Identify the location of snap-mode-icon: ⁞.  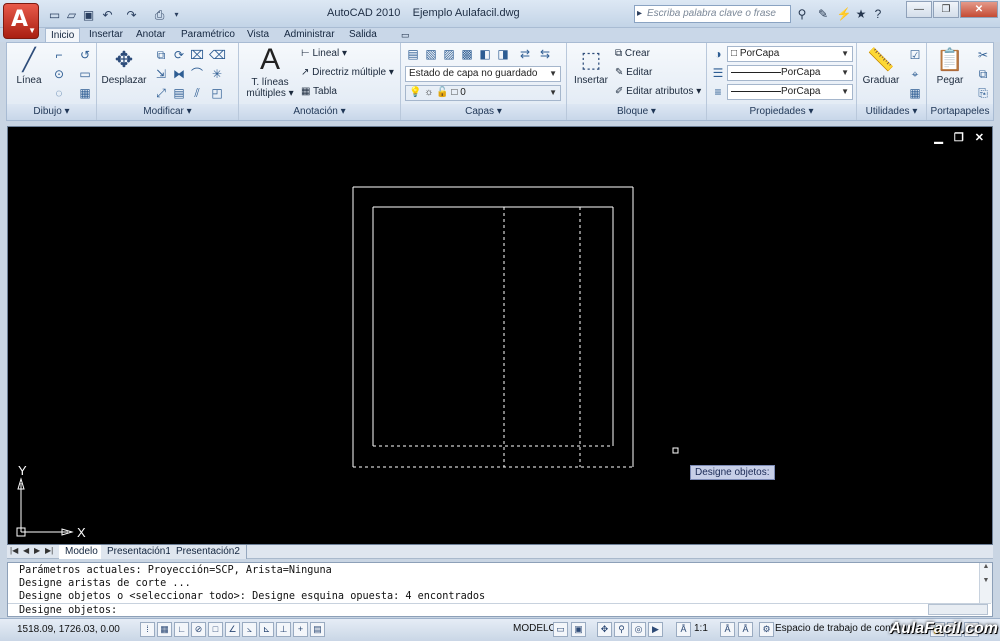
(147, 629).